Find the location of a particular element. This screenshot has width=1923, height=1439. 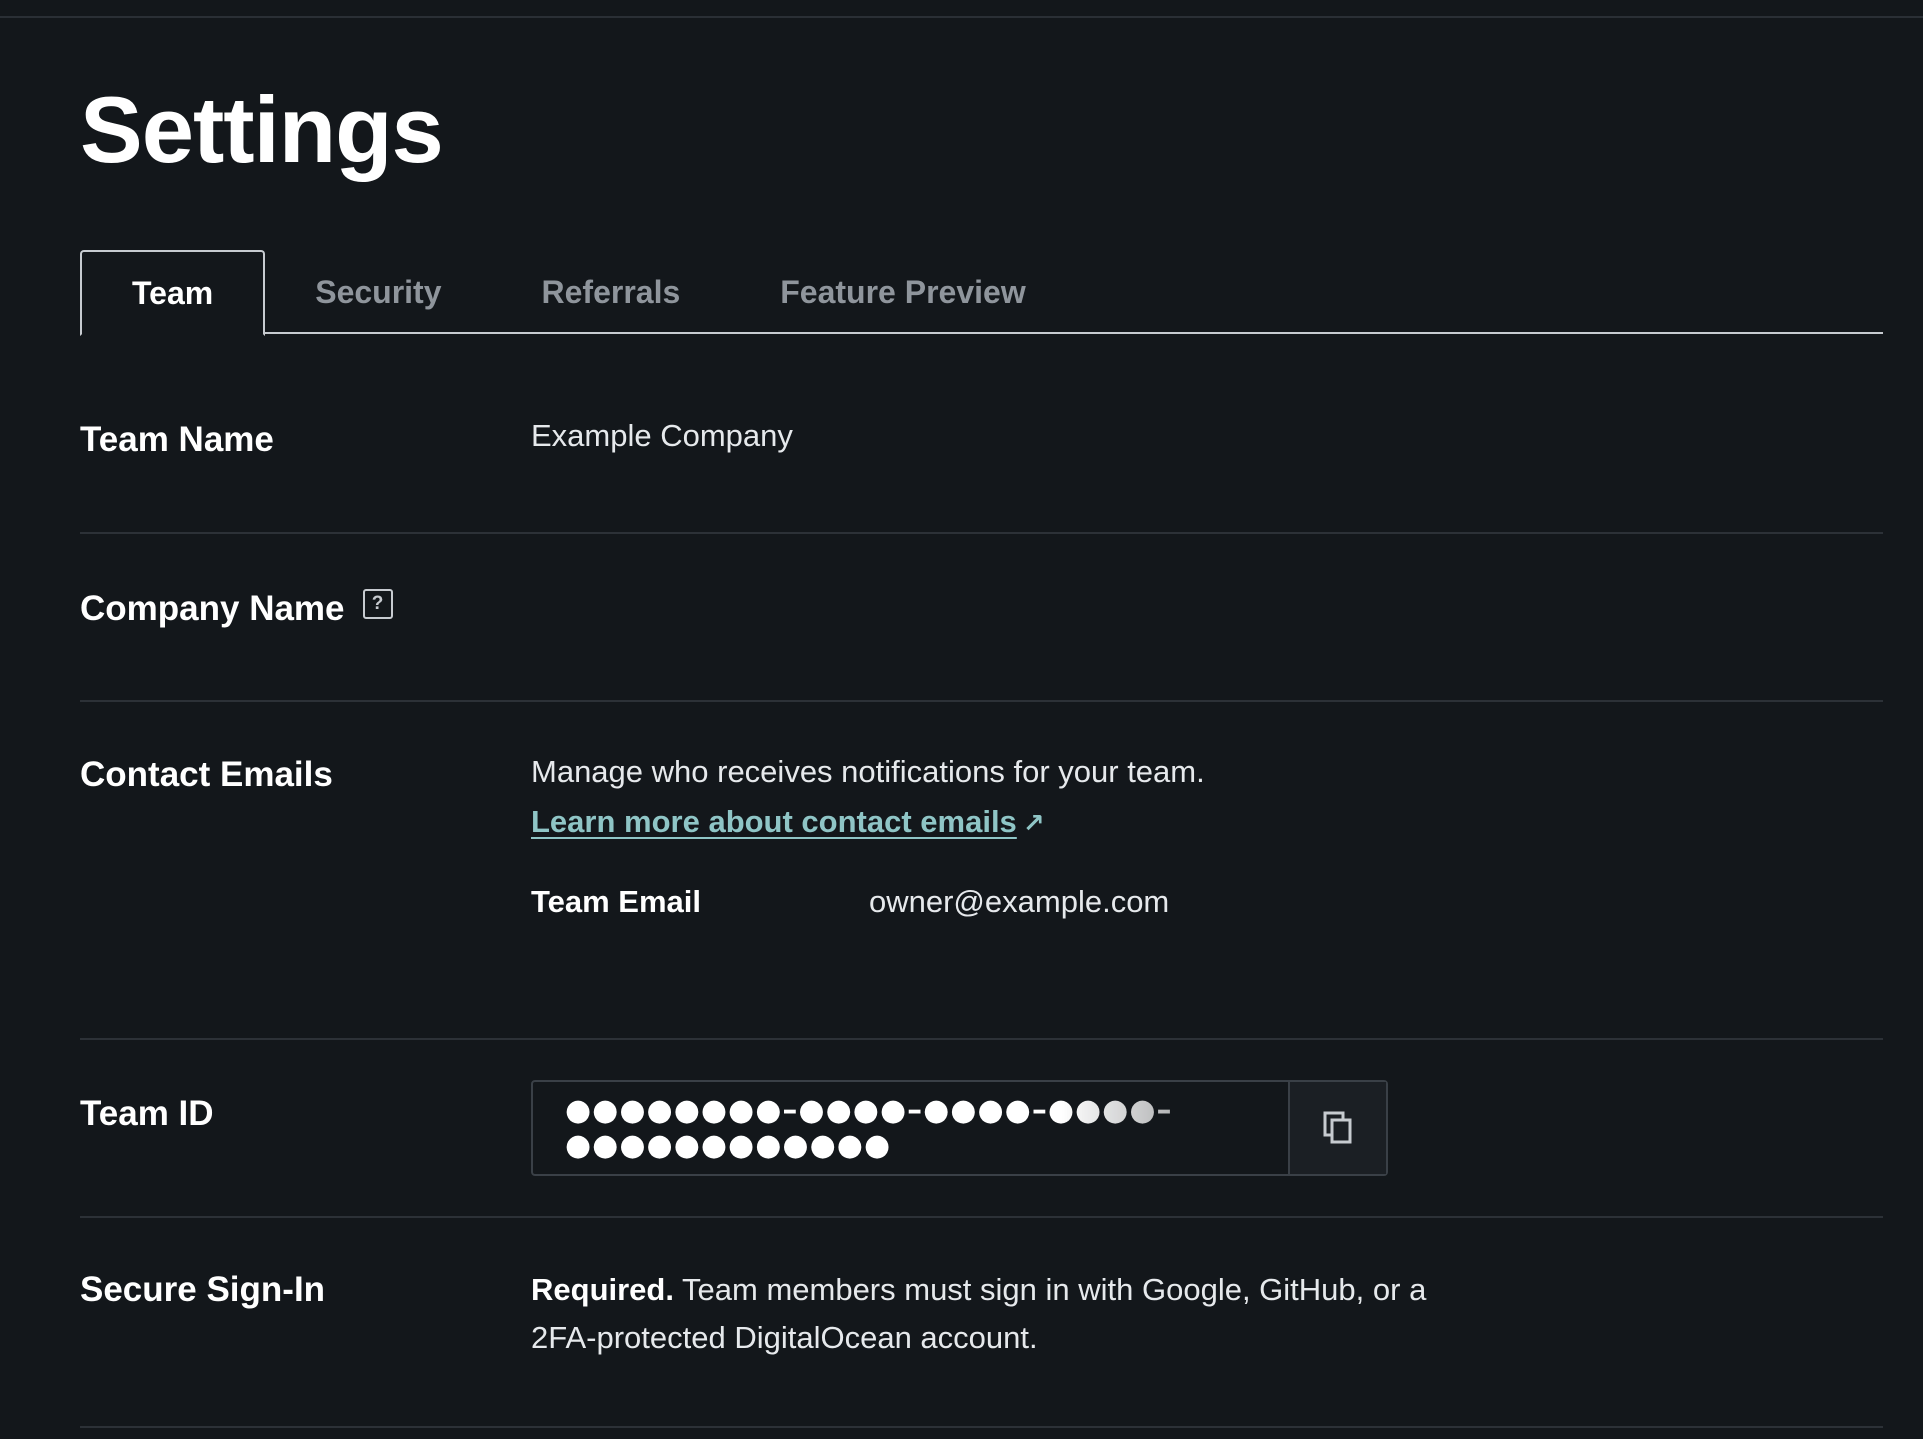

team-id-field: ●●●●●●●●–●●●●–●●●●–●●●●–●●●●●●●●●●●● is located at coordinates (959, 1128).